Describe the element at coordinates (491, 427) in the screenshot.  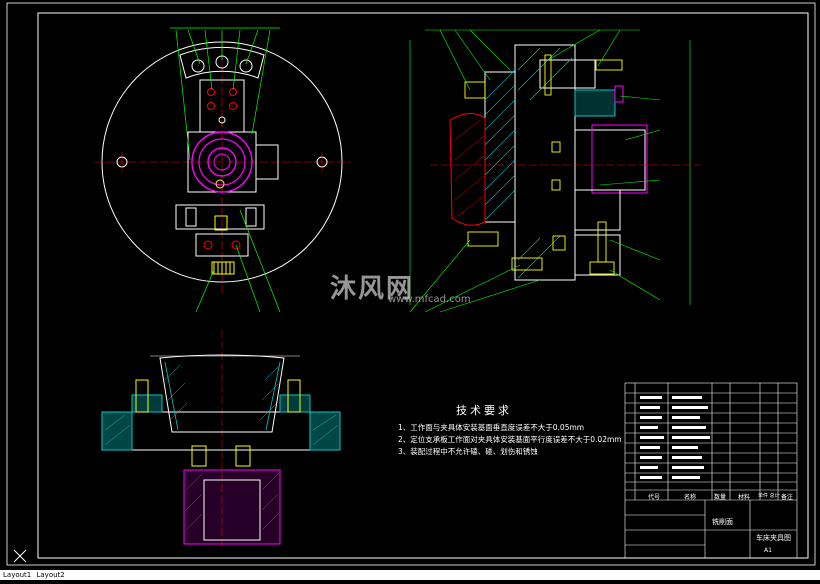
I see `tech-requirement-1: 1、工作面与夹具体安装基面垂直度误差不大于0.05mm` at that location.